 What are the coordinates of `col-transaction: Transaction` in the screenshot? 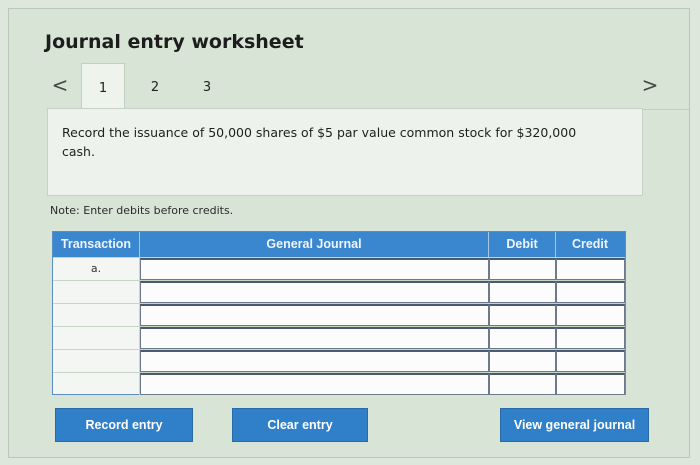 It's located at (96, 244).